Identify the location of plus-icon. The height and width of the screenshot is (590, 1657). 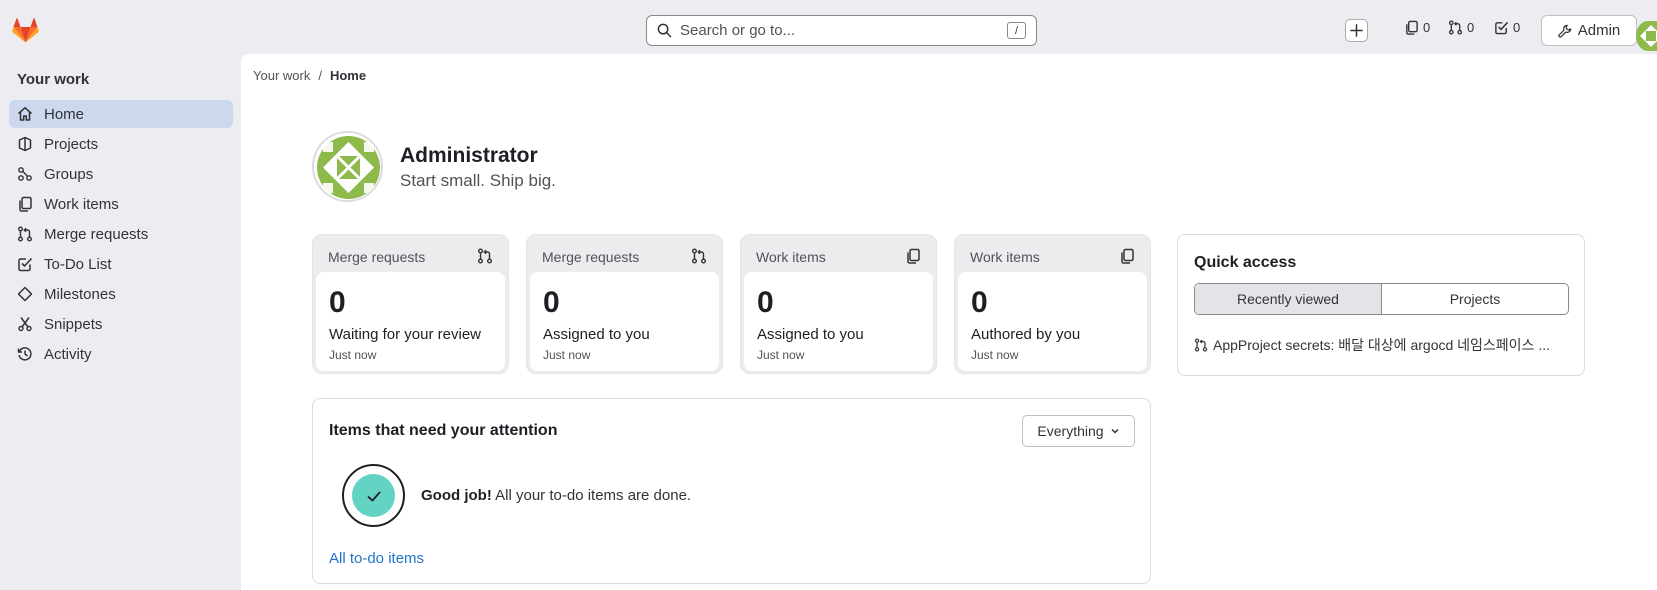
(1356, 30).